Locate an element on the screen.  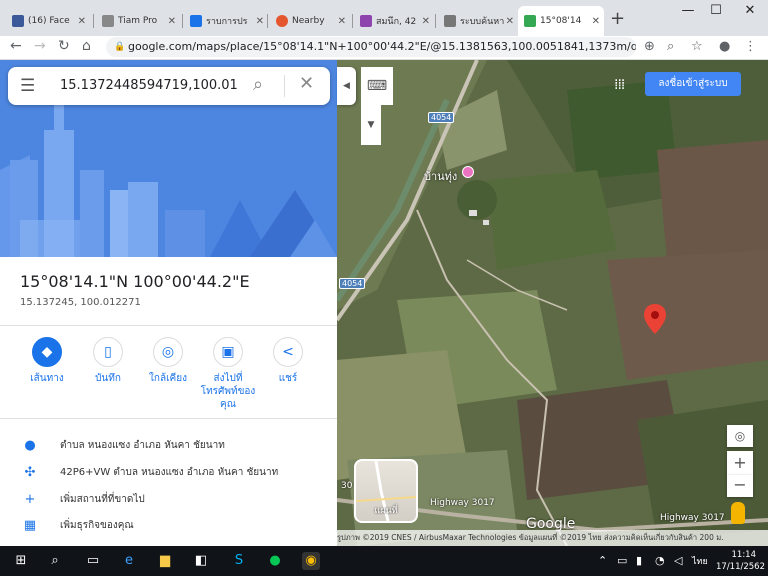
village-label: บ้านทุ่ง is located at coordinates (440, 176).